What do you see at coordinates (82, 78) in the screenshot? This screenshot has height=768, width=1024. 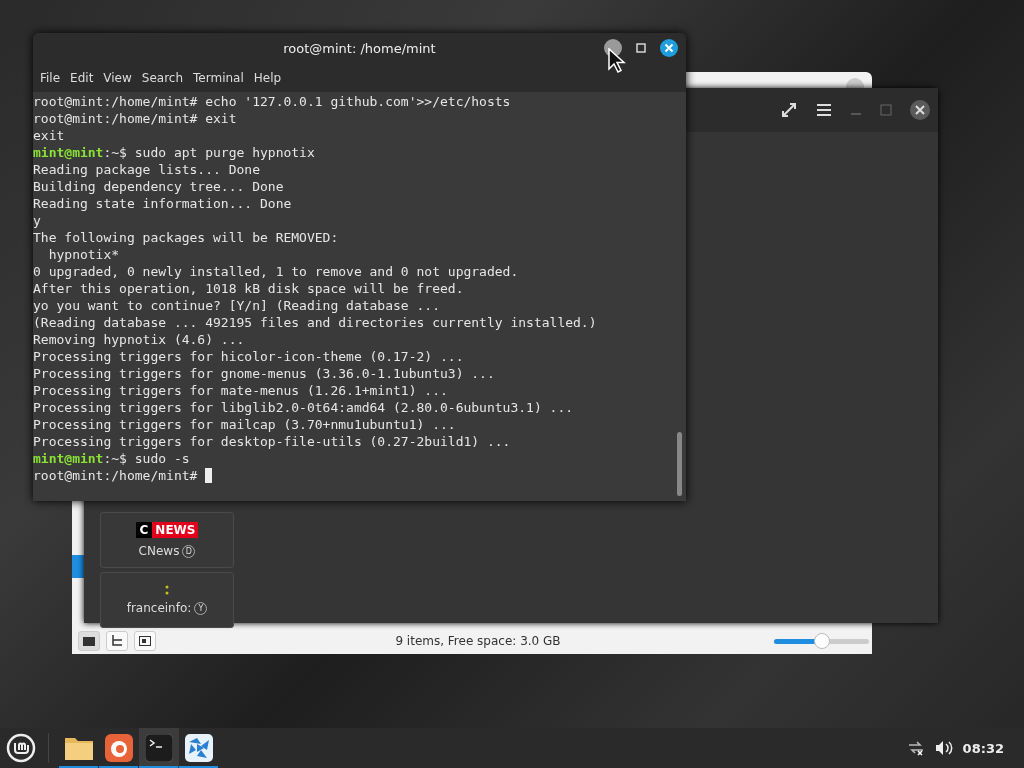 I see `menu-item: Edit` at bounding box center [82, 78].